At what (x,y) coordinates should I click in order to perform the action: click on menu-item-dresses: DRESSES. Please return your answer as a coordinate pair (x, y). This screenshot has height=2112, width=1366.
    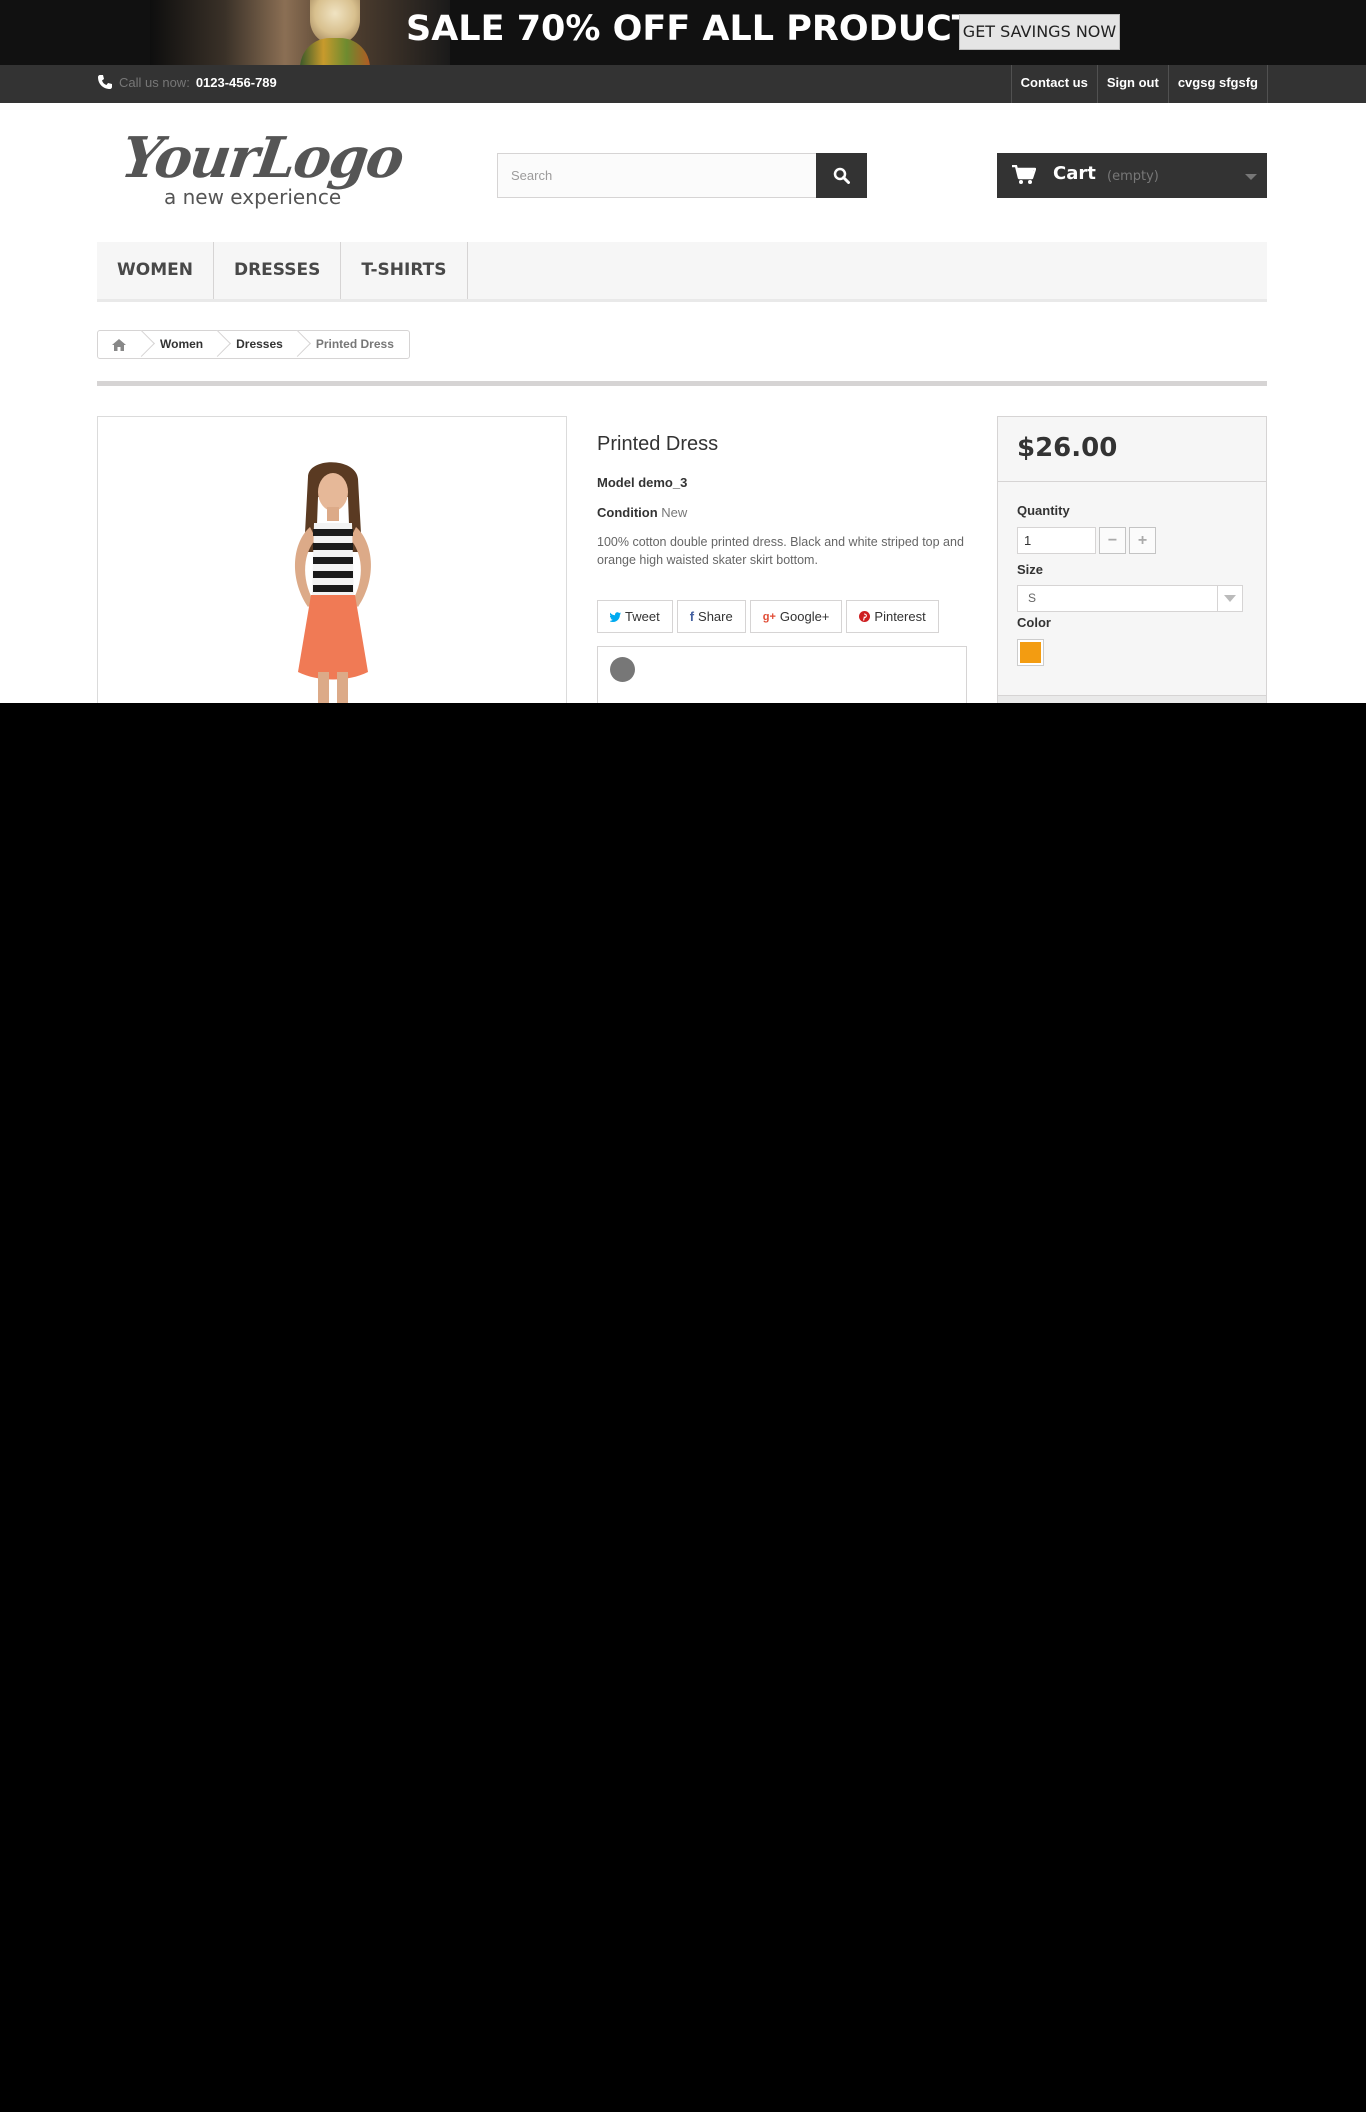
    Looking at the image, I should click on (278, 270).